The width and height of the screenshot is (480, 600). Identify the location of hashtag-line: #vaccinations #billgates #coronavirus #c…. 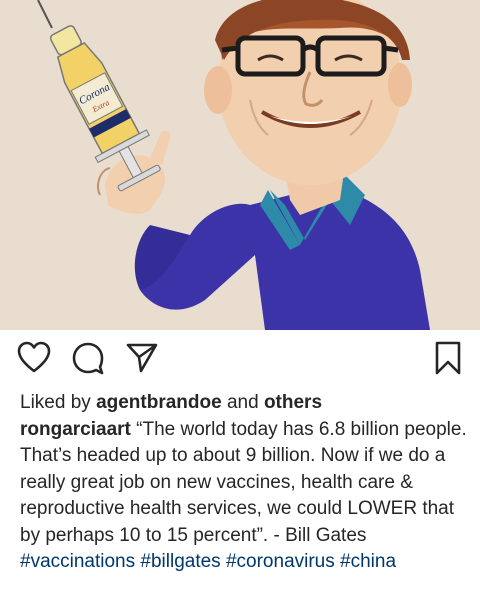
(245, 562).